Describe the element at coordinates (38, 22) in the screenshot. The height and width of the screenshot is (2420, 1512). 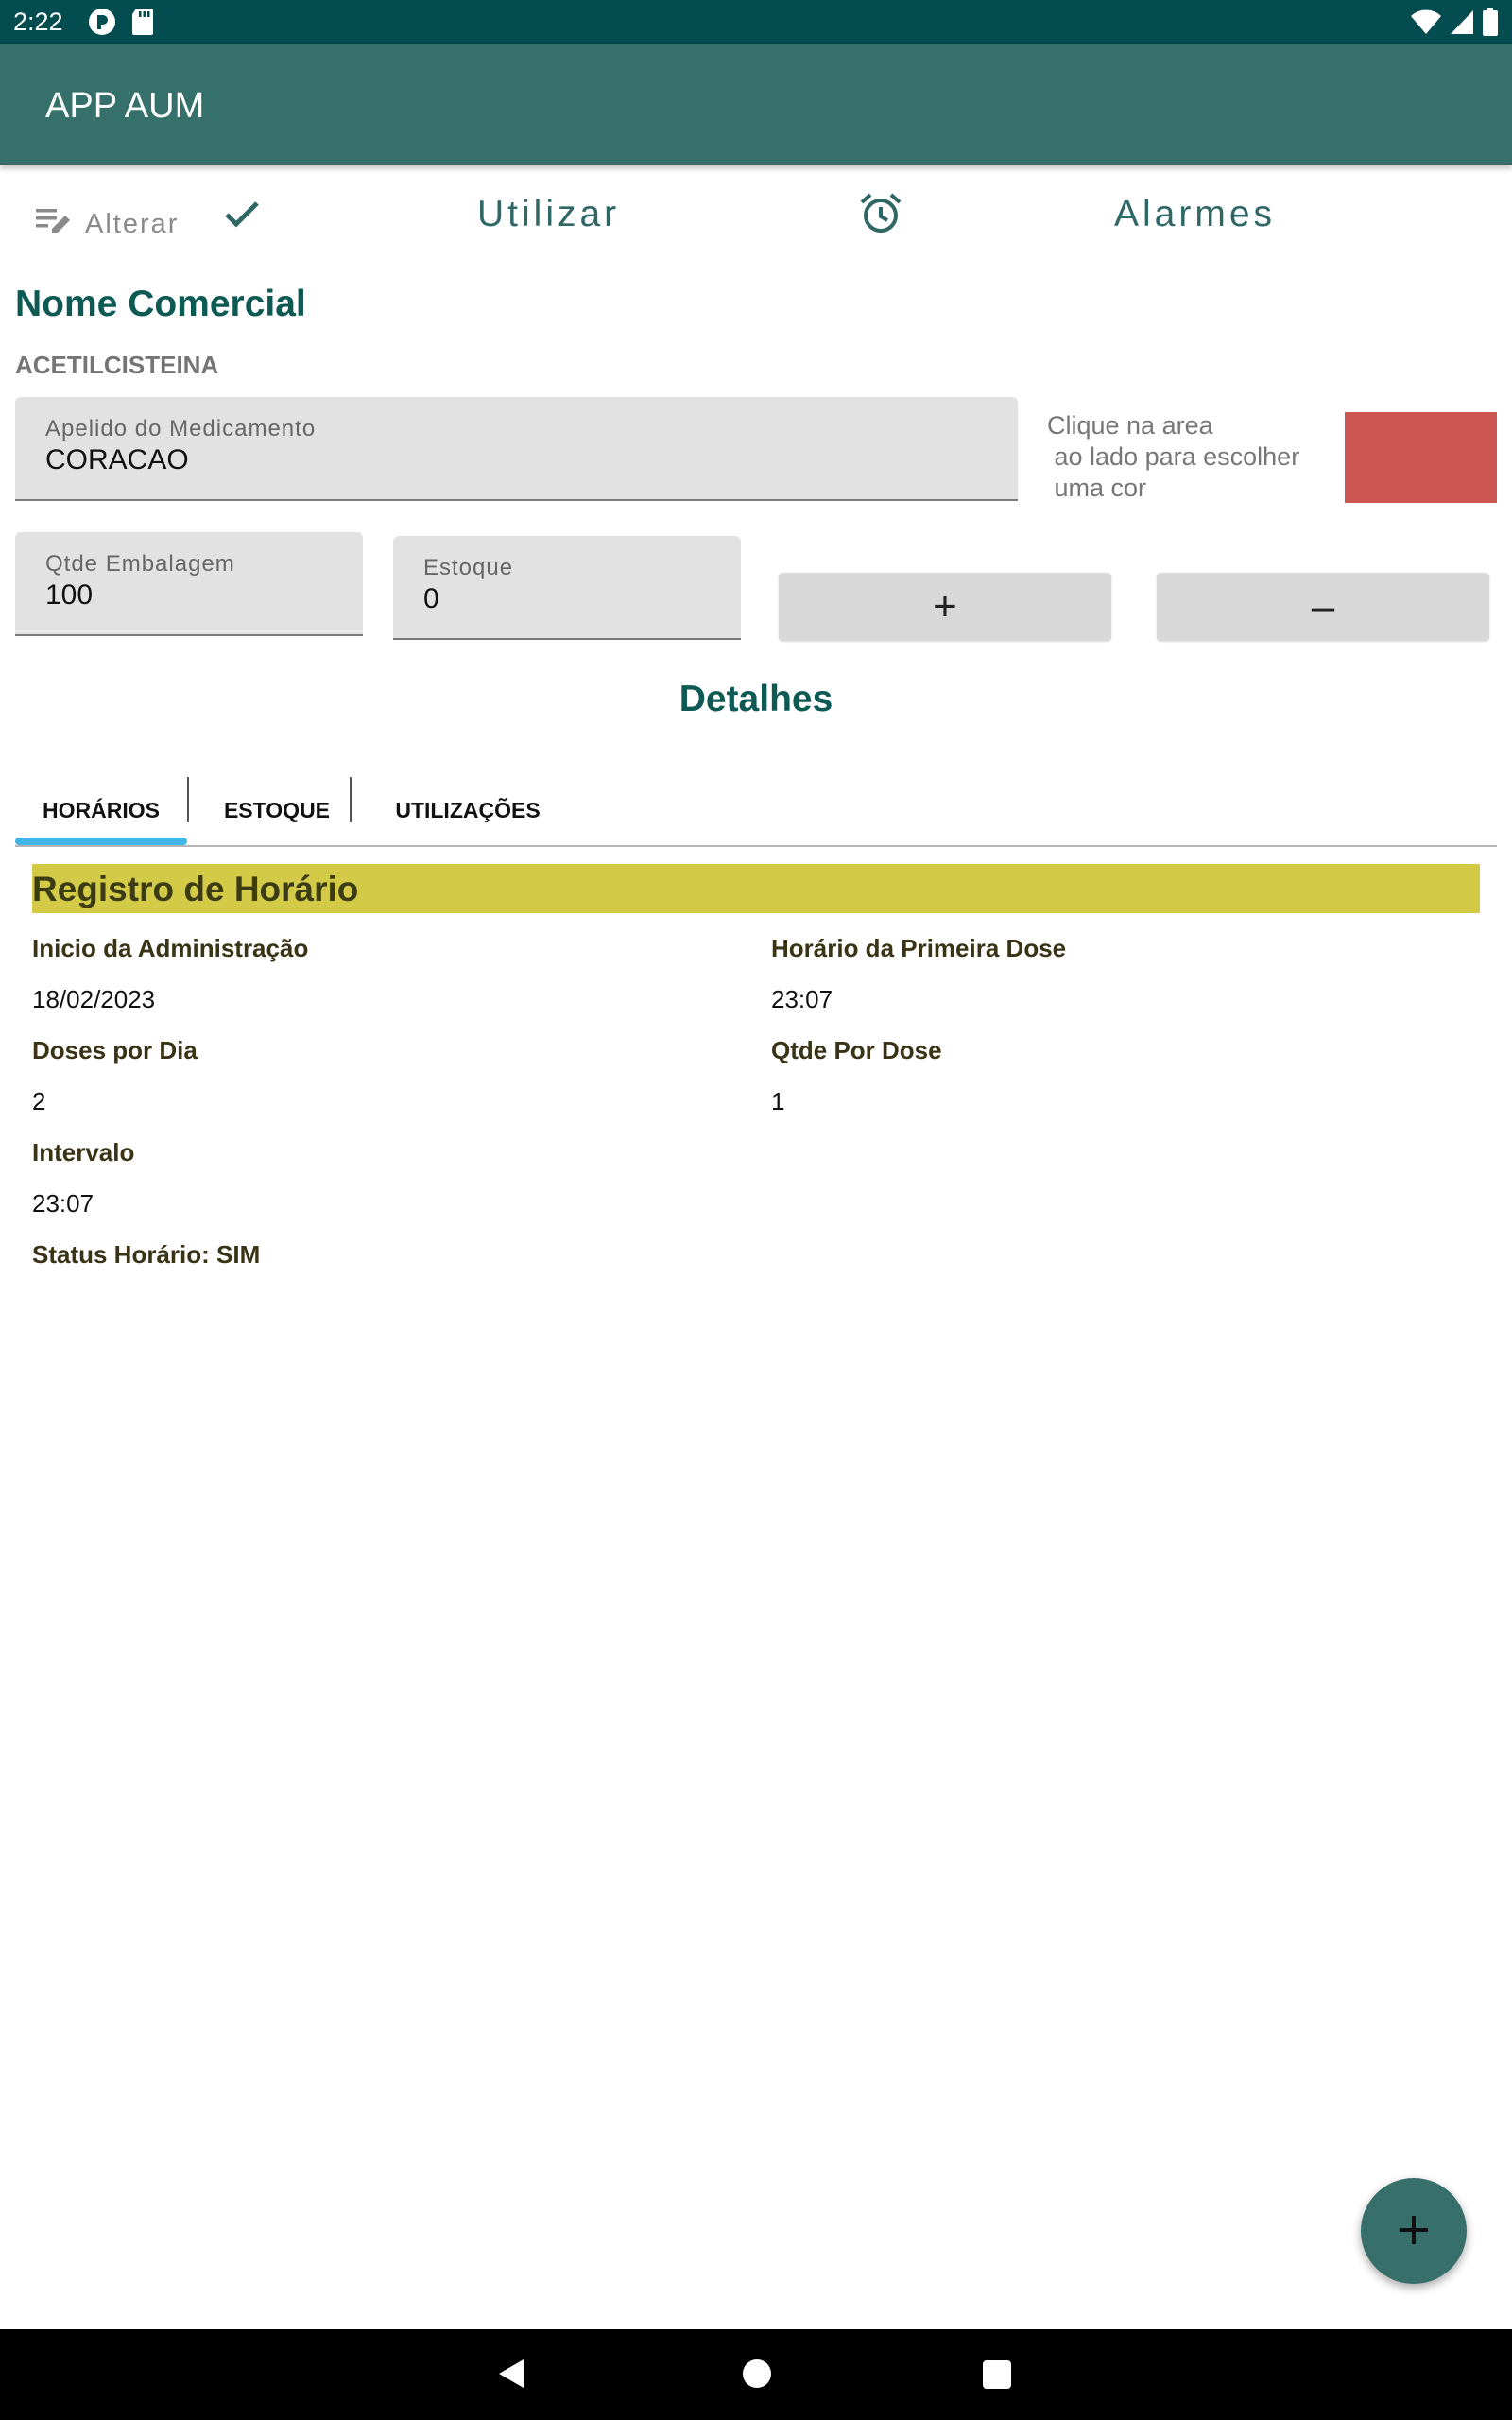
I see `status-time: 2:22` at that location.